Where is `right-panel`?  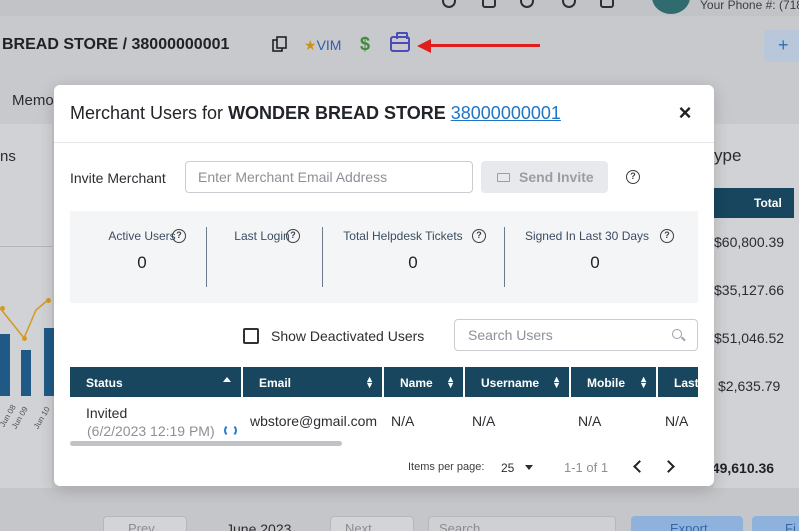 right-panel is located at coordinates (756, 309).